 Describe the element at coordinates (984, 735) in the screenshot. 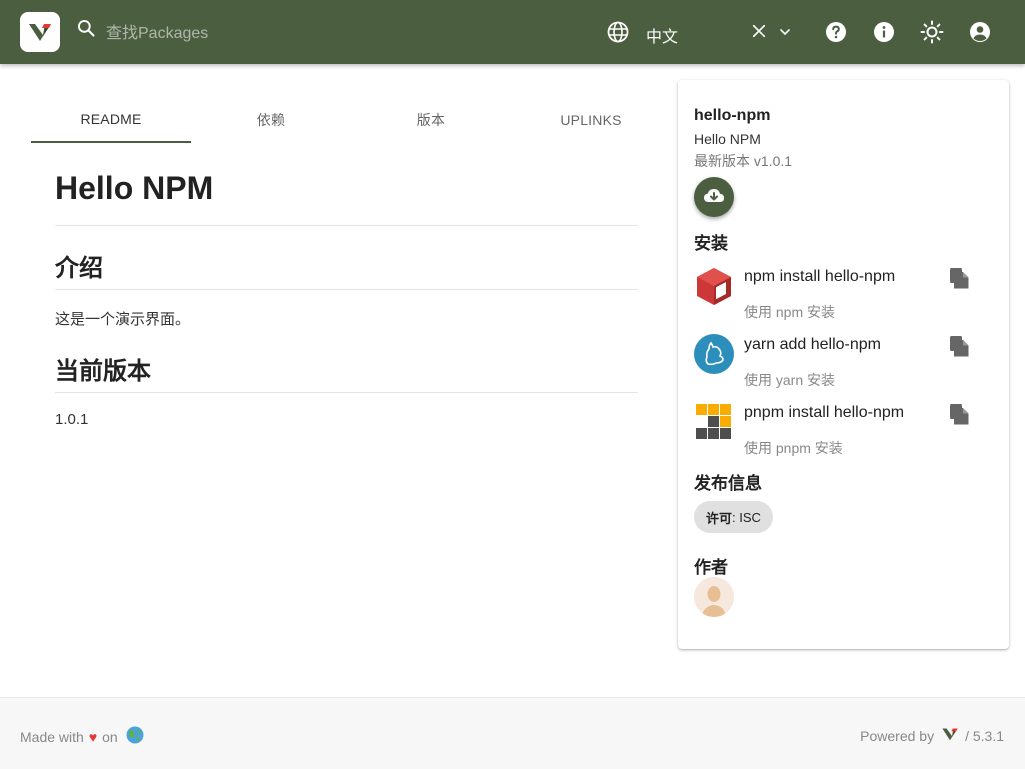

I see `version-text: / 5.3.1` at that location.